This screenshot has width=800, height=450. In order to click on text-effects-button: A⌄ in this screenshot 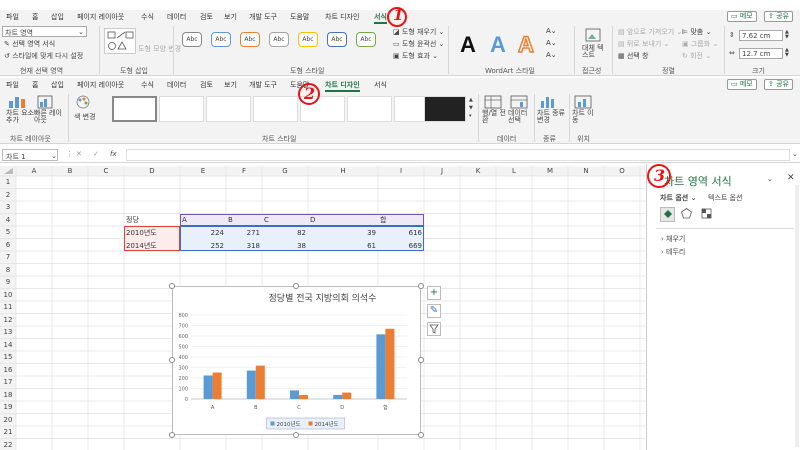, I will do `click(551, 55)`.